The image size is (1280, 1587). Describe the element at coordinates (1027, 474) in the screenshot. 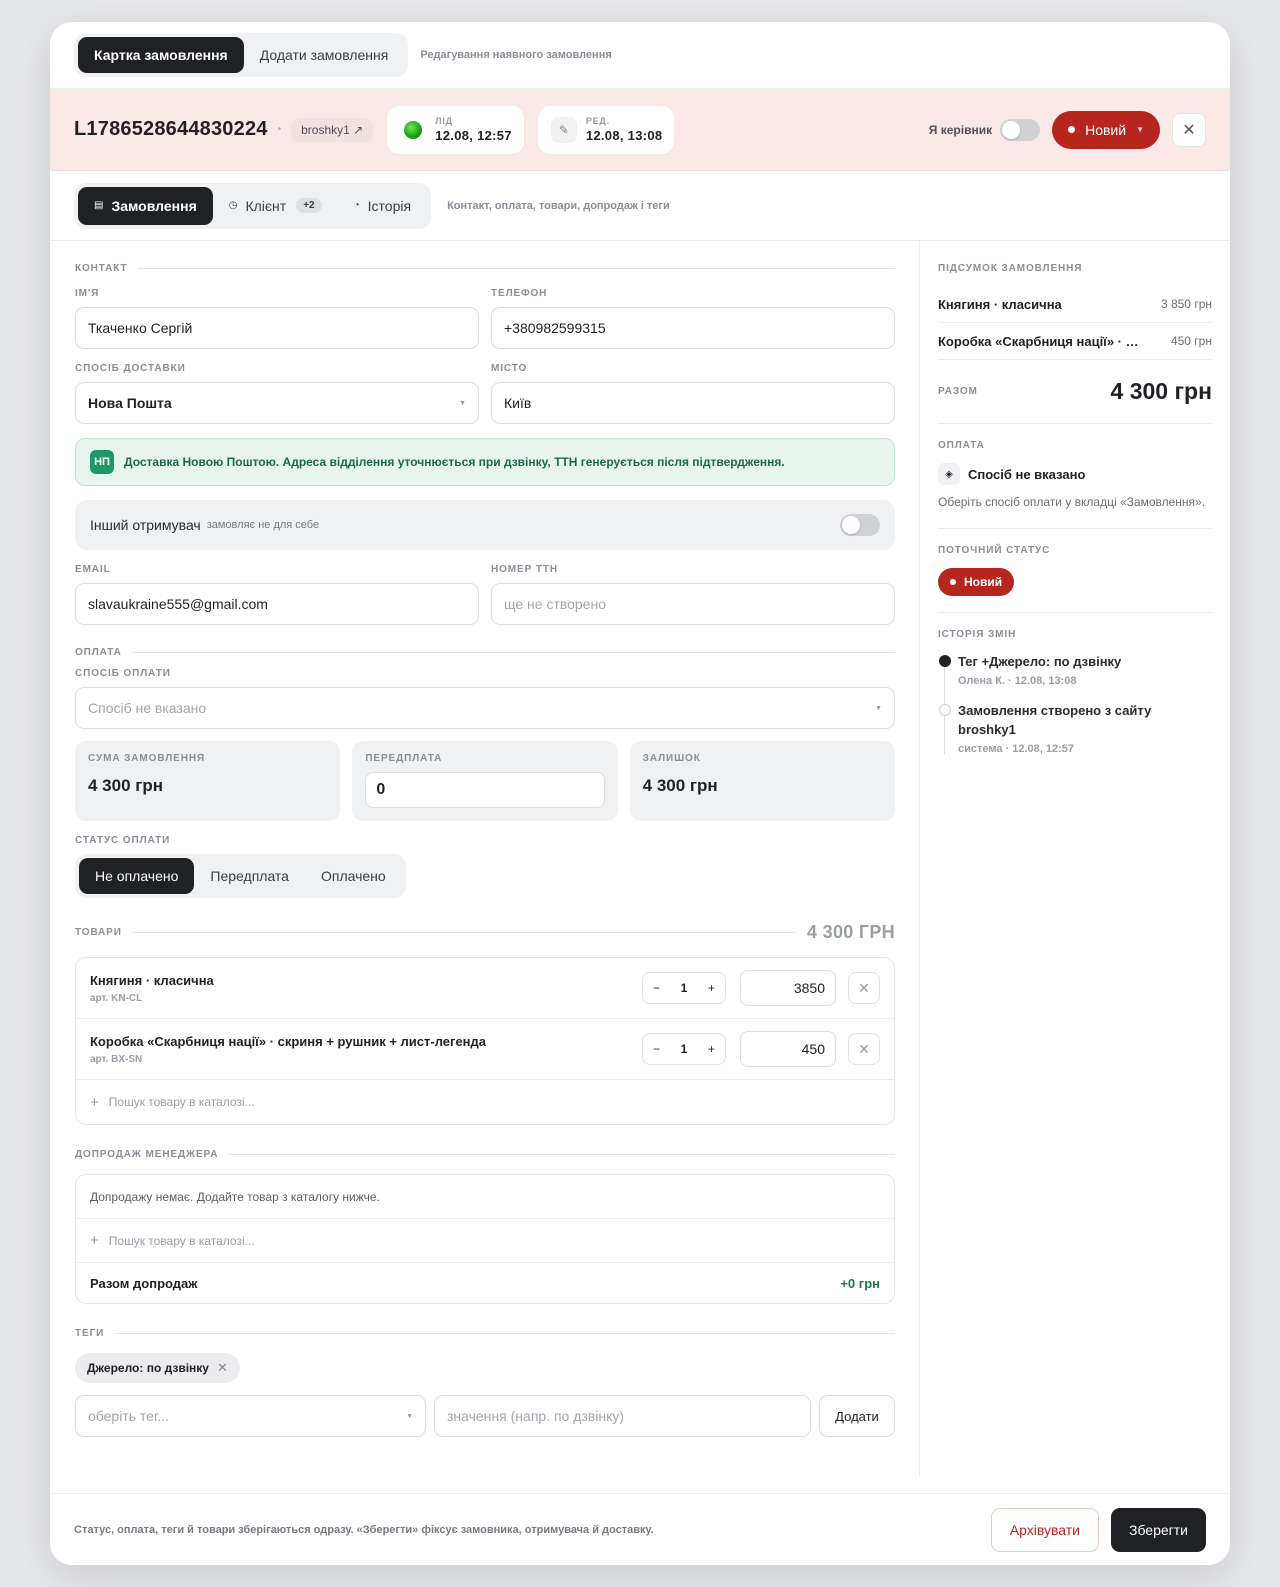

I see `summary-payment-method: Спосіб не вказано` at that location.